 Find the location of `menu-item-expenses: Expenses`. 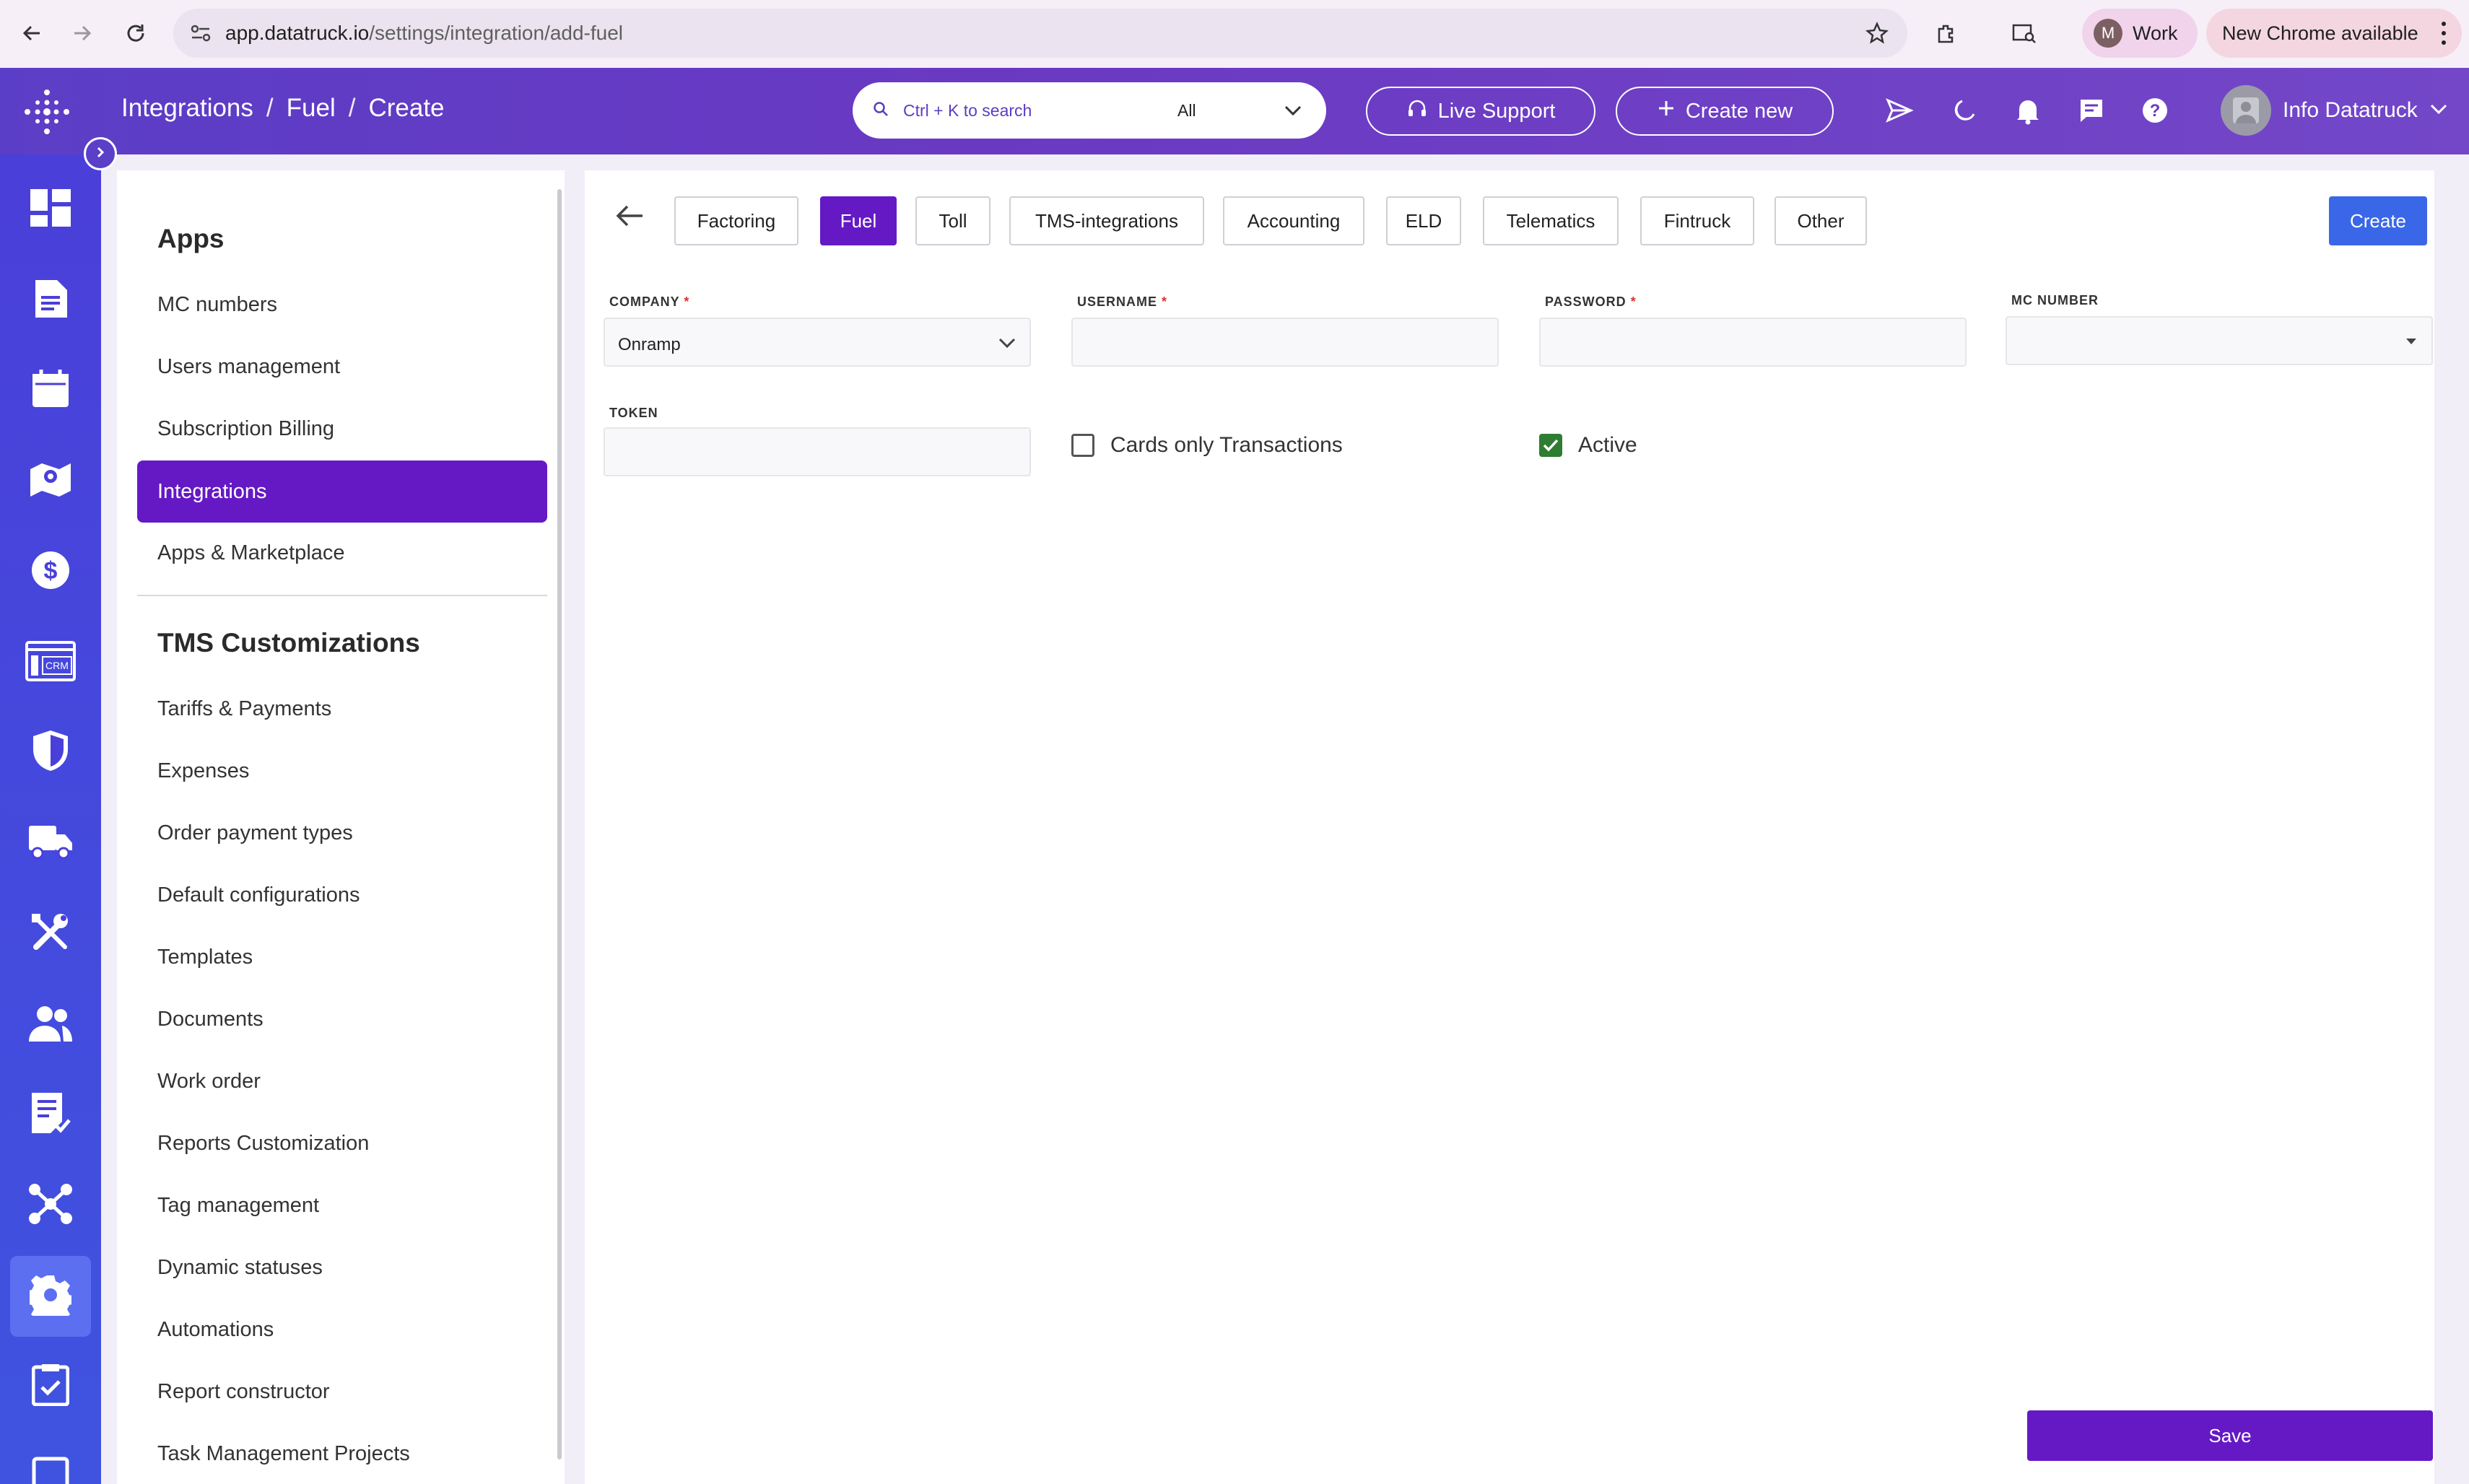

menu-item-expenses: Expenses is located at coordinates (203, 771).